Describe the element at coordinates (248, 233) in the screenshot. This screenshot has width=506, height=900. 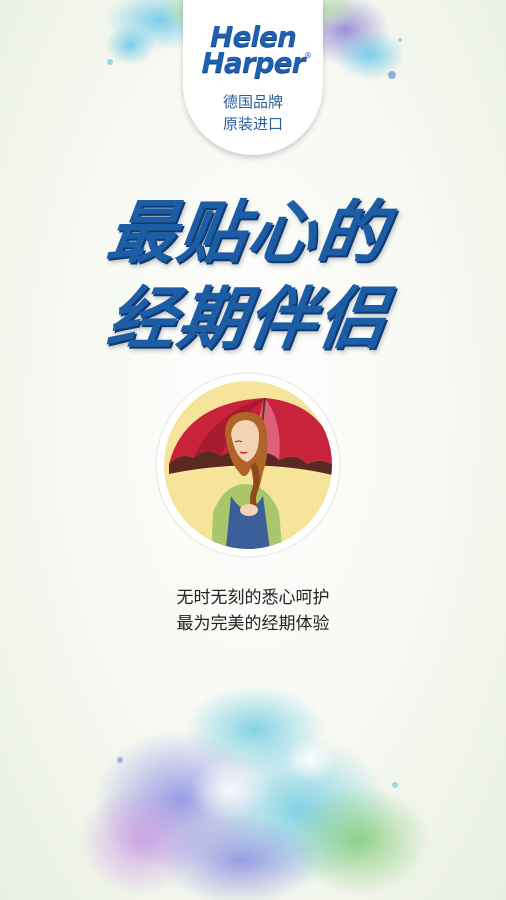
I see `headline-line1: 最贴心的` at that location.